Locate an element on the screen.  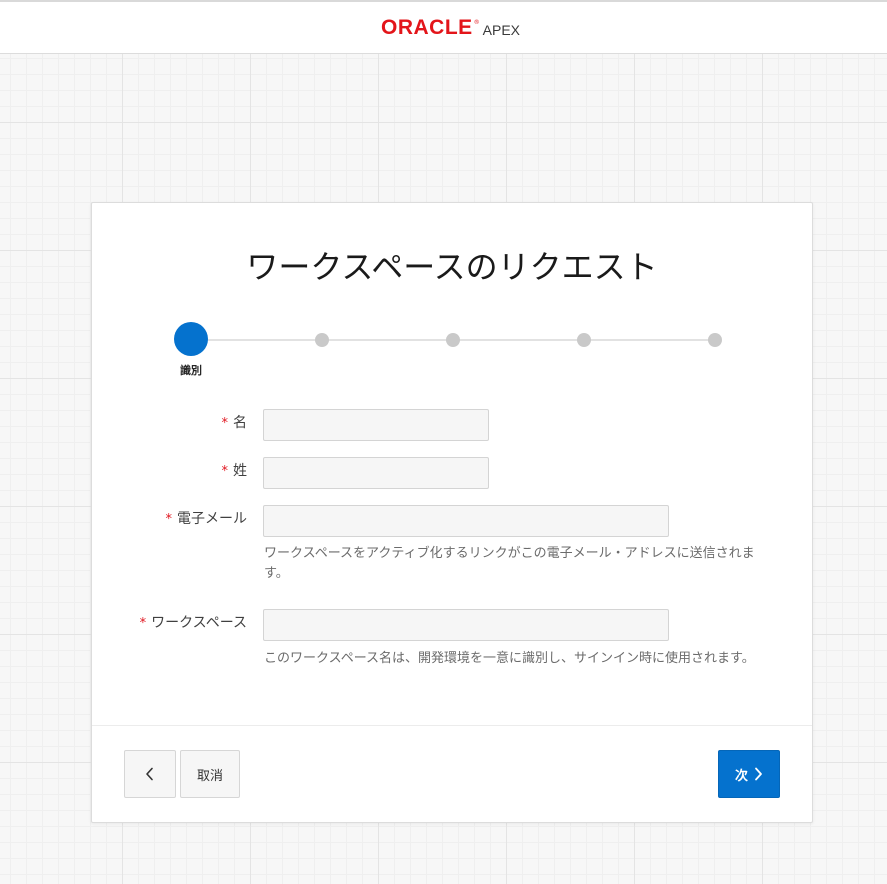
cancel-button: 取消 is located at coordinates (210, 774).